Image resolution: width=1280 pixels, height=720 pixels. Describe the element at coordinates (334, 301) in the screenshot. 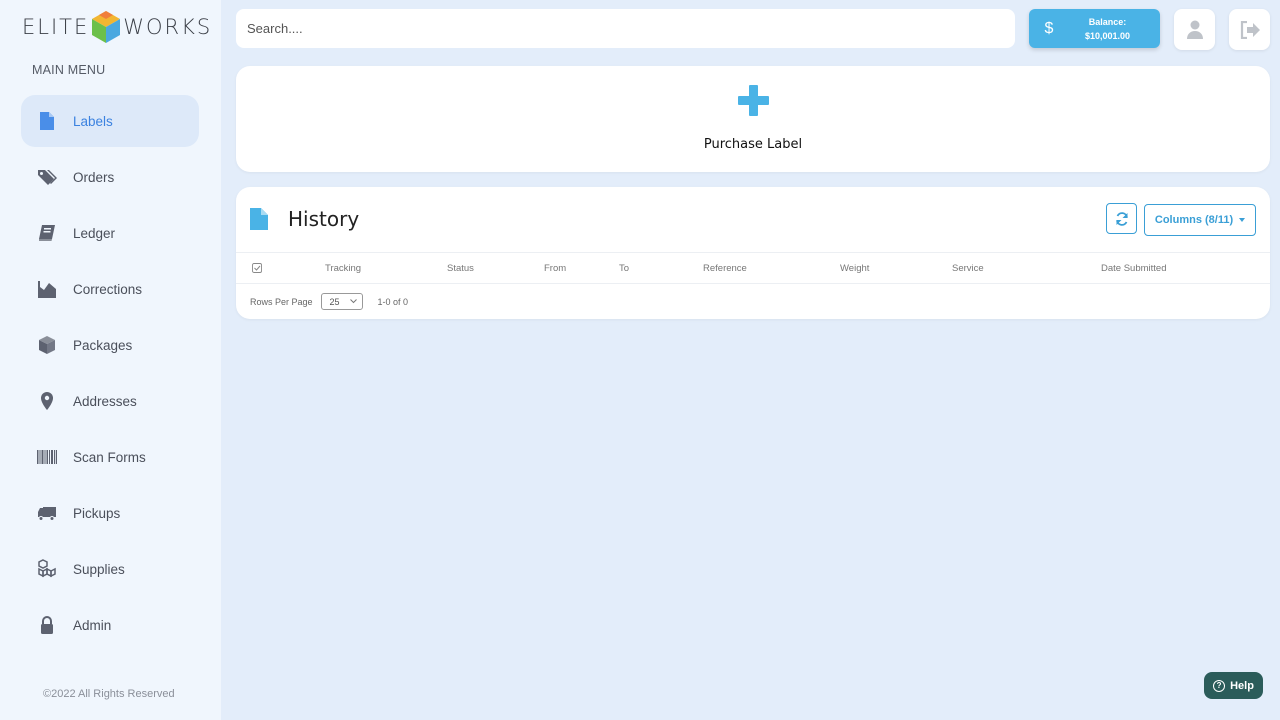

I see `rows-per-page-value: 25` at that location.